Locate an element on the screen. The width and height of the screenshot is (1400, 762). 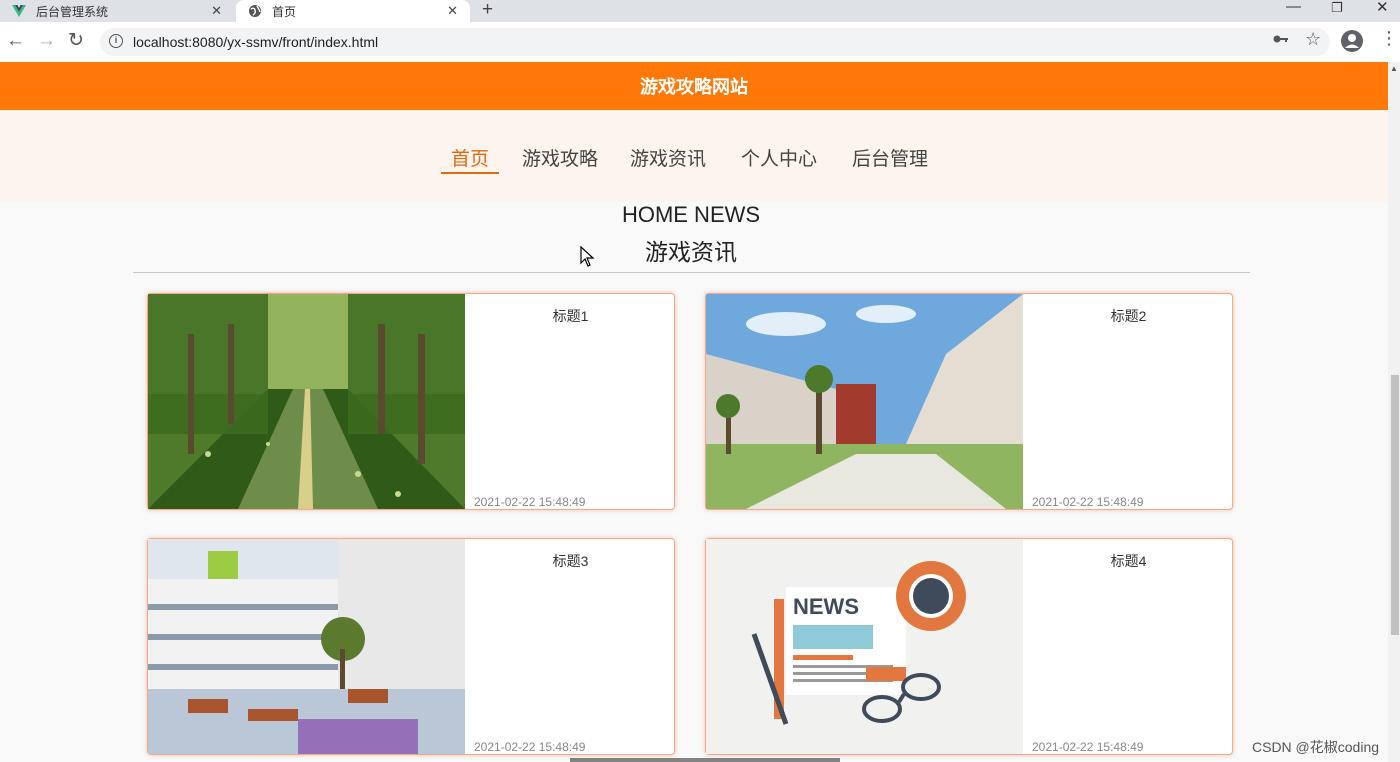
news-thumbnail: NEWS is located at coordinates (864, 646).